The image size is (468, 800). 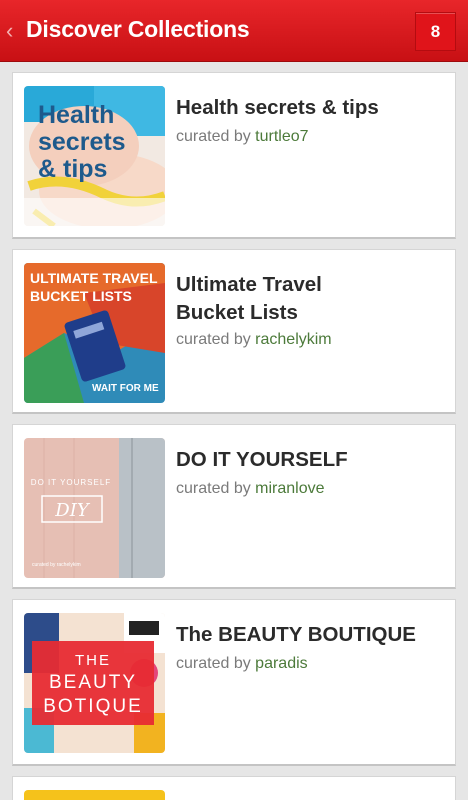 I want to click on collection-thumbnail: DO IT YOURSELF DIY curated by rachelykim, so click(x=94, y=508).